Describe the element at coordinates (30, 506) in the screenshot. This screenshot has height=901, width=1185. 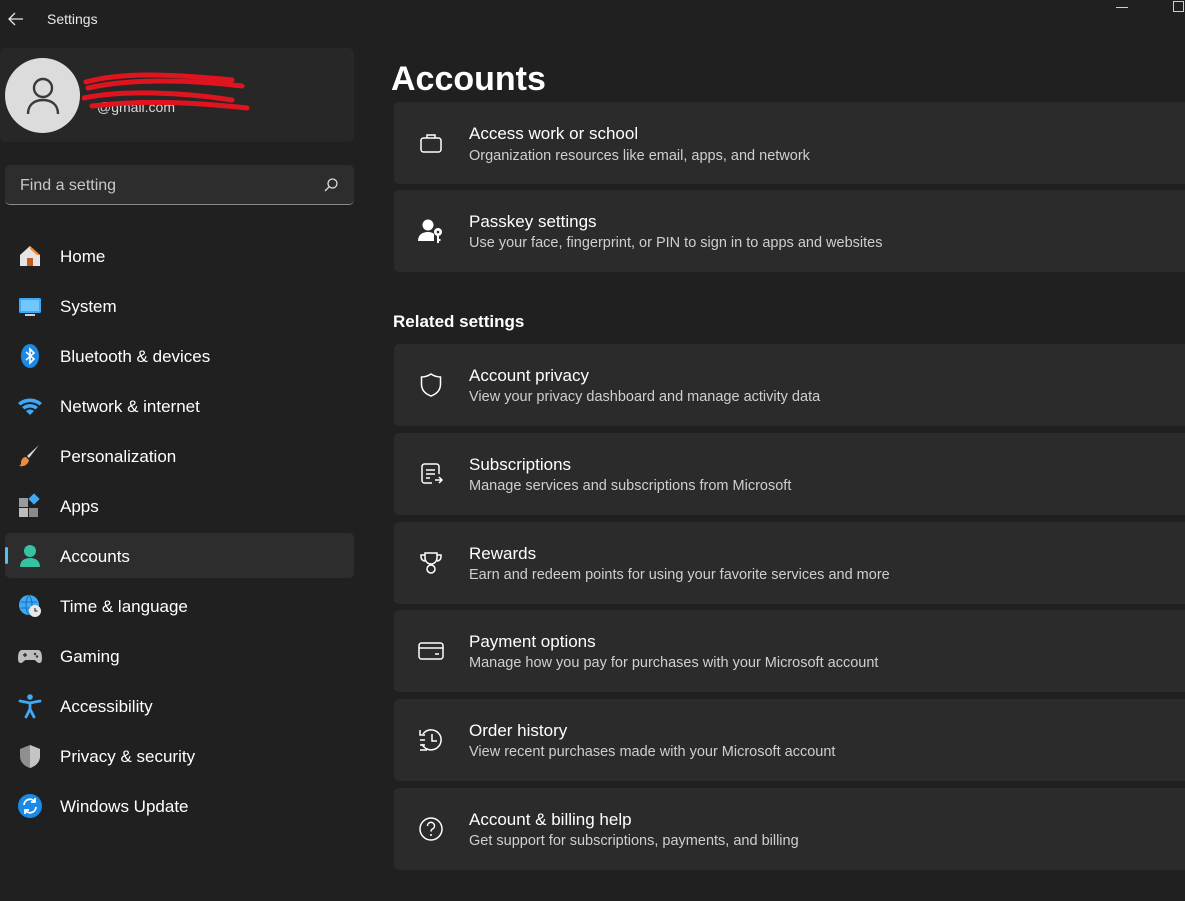
I see `apps-icon` at that location.